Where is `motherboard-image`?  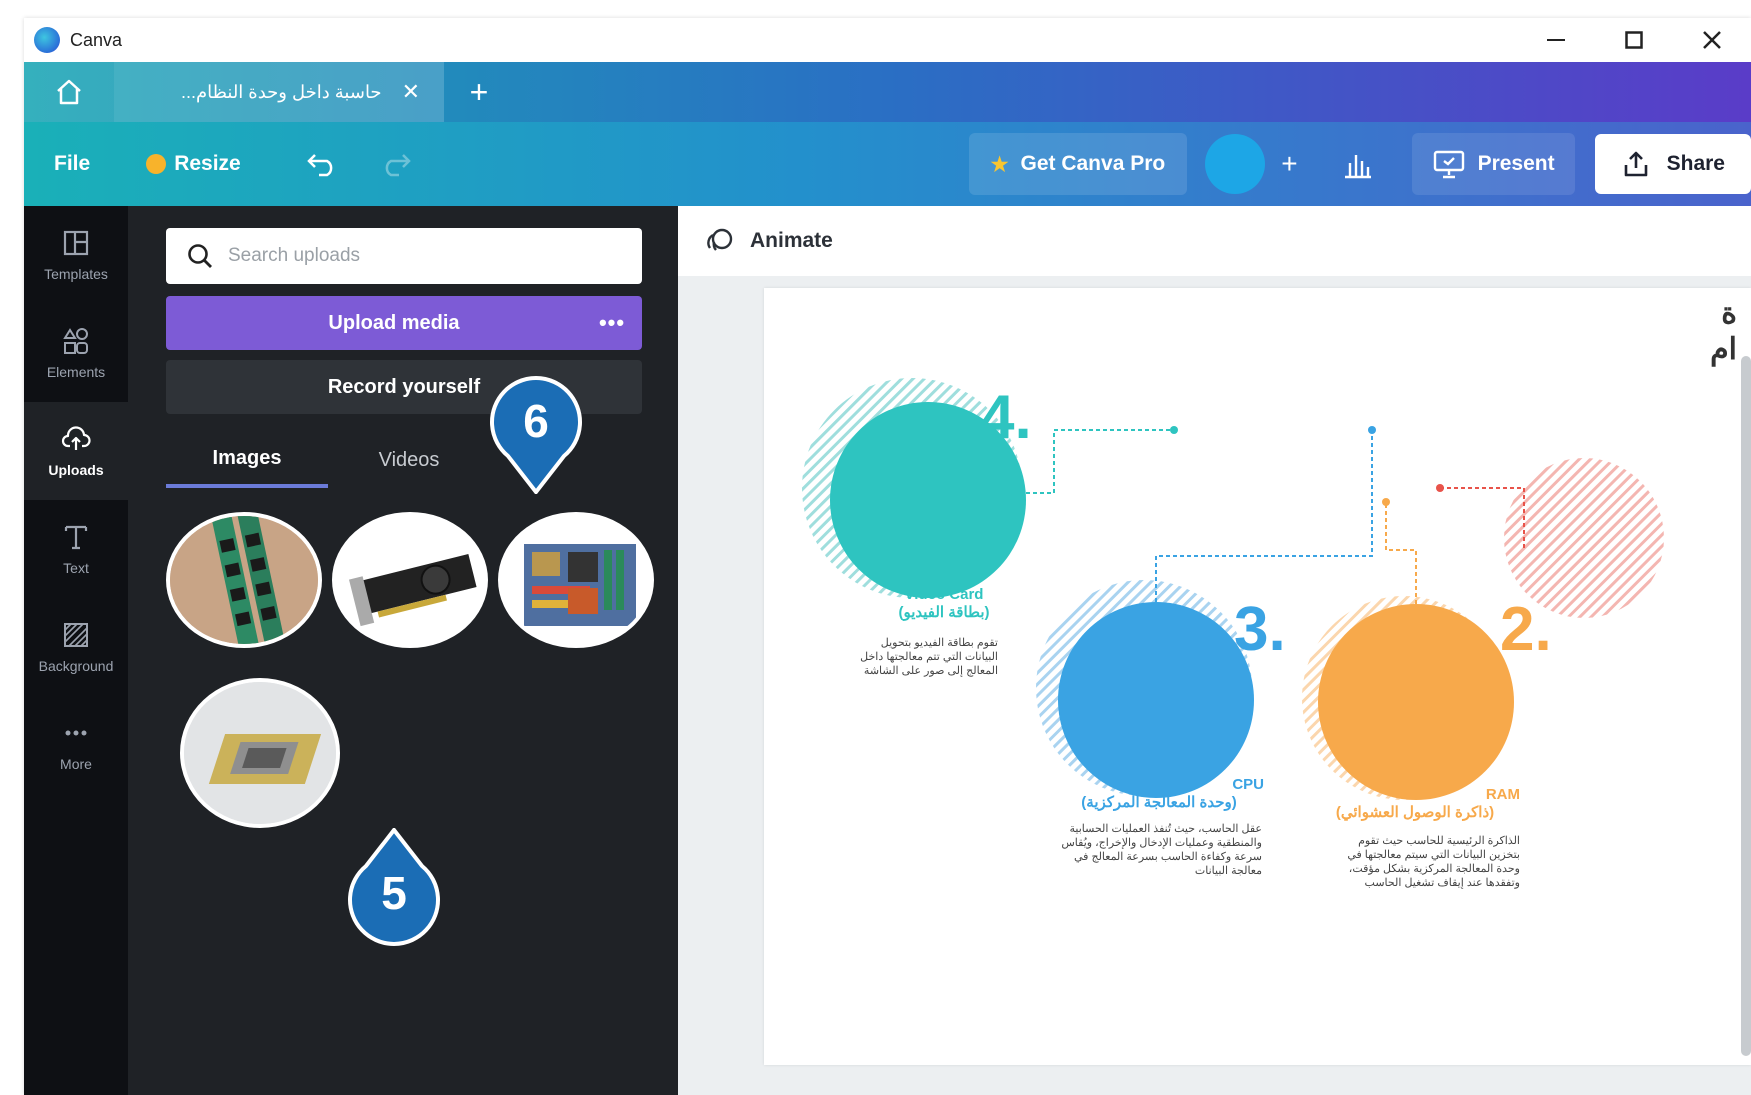
motherboard-image is located at coordinates (576, 580).